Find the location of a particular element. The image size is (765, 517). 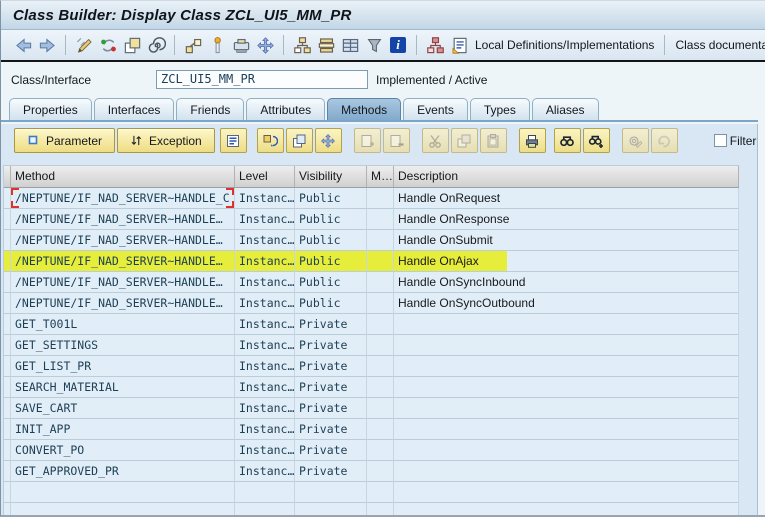

table-row: SAVE_CART Instanc… Private is located at coordinates (371, 408).